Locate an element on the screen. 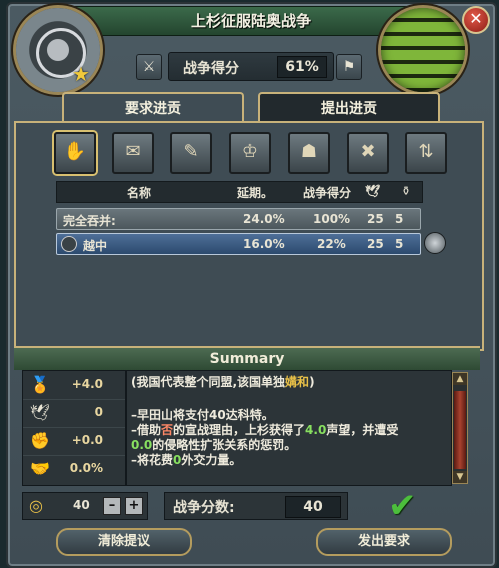 This screenshot has width=499, height=568. warscore-cost-value: 40 is located at coordinates (313, 507).